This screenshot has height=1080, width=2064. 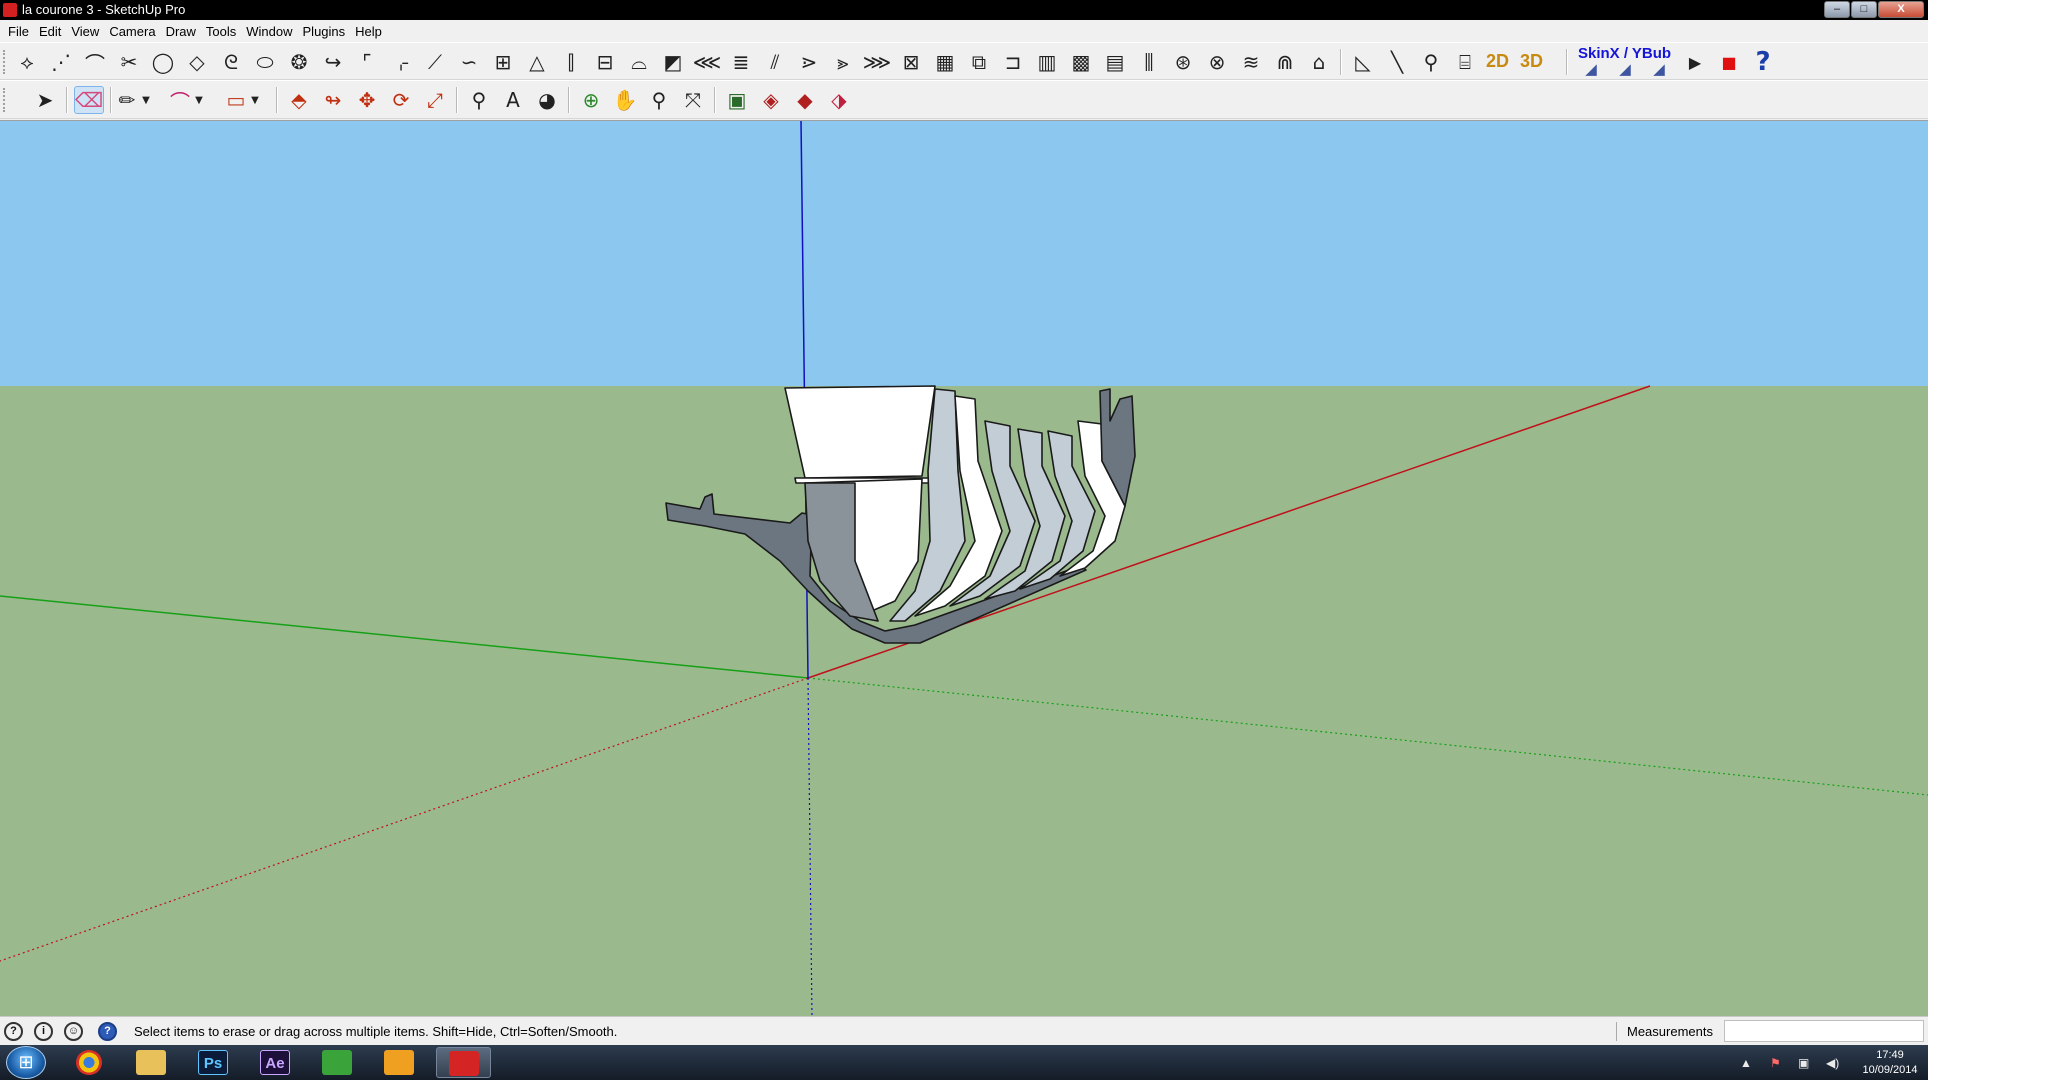 What do you see at coordinates (547, 100) in the screenshot?
I see `paint-bucket-icon: ◕` at bounding box center [547, 100].